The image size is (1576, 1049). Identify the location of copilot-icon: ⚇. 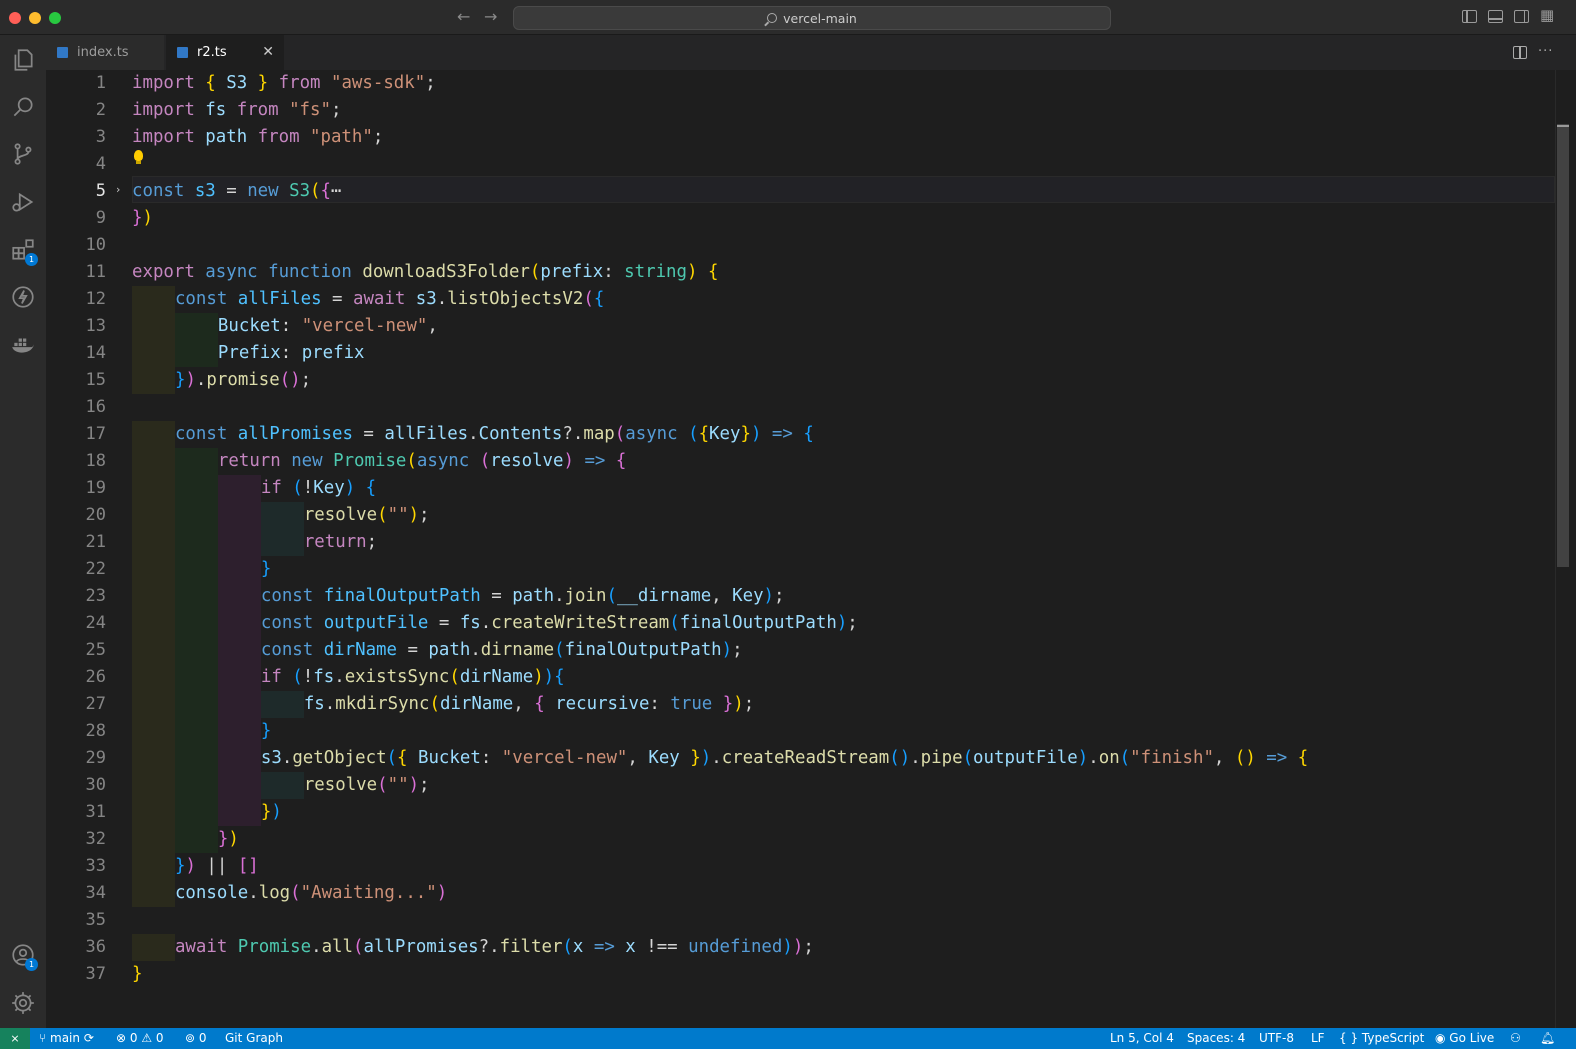
(1515, 1038).